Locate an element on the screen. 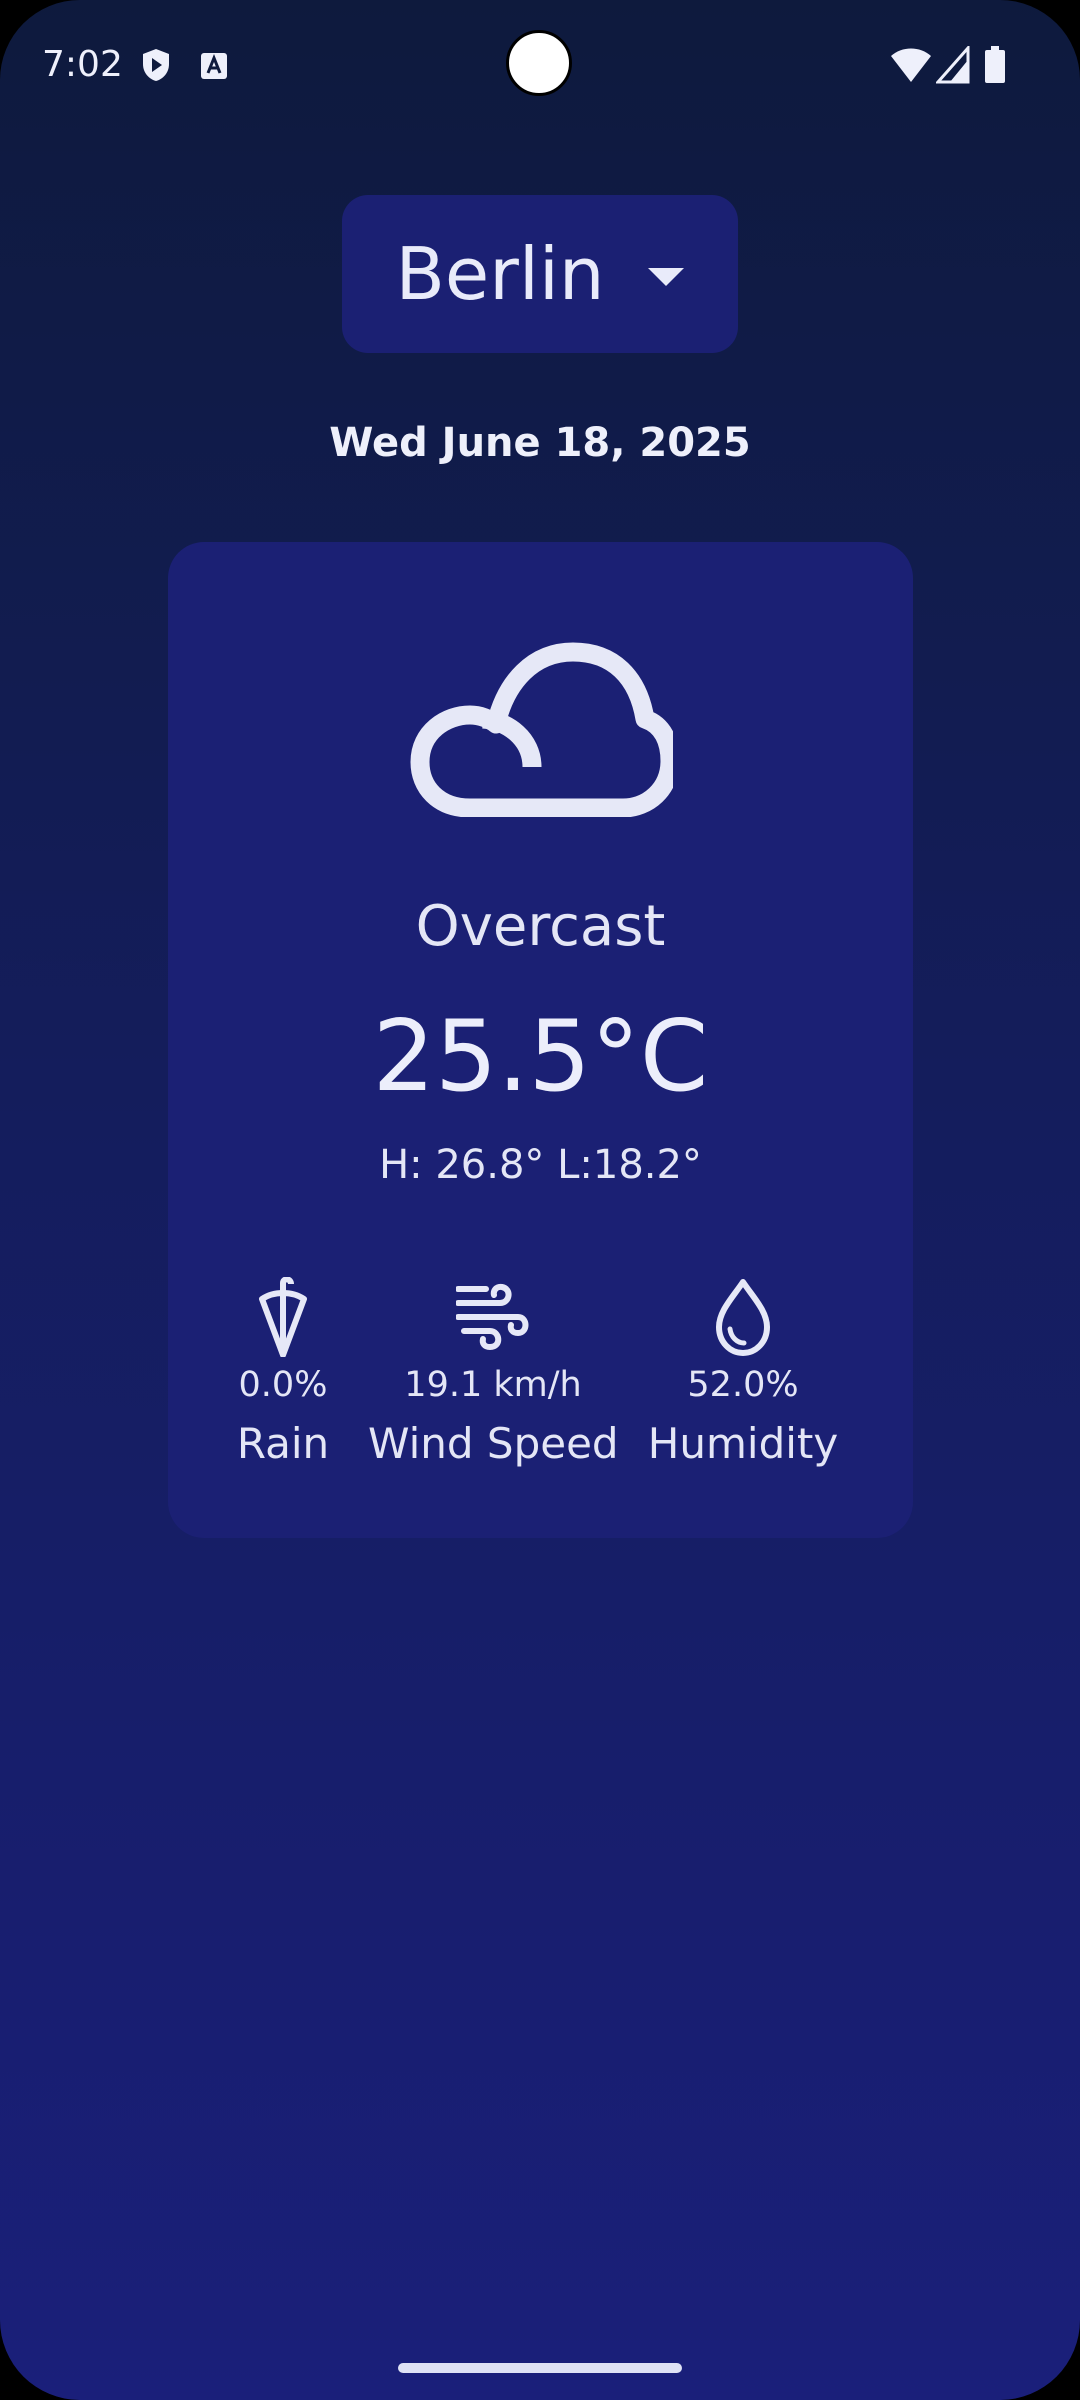  condition-label: Overcast is located at coordinates (540, 926).